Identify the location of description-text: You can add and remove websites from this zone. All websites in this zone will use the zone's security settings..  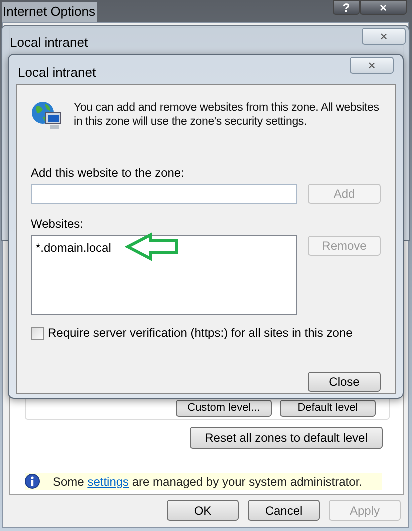
(227, 115).